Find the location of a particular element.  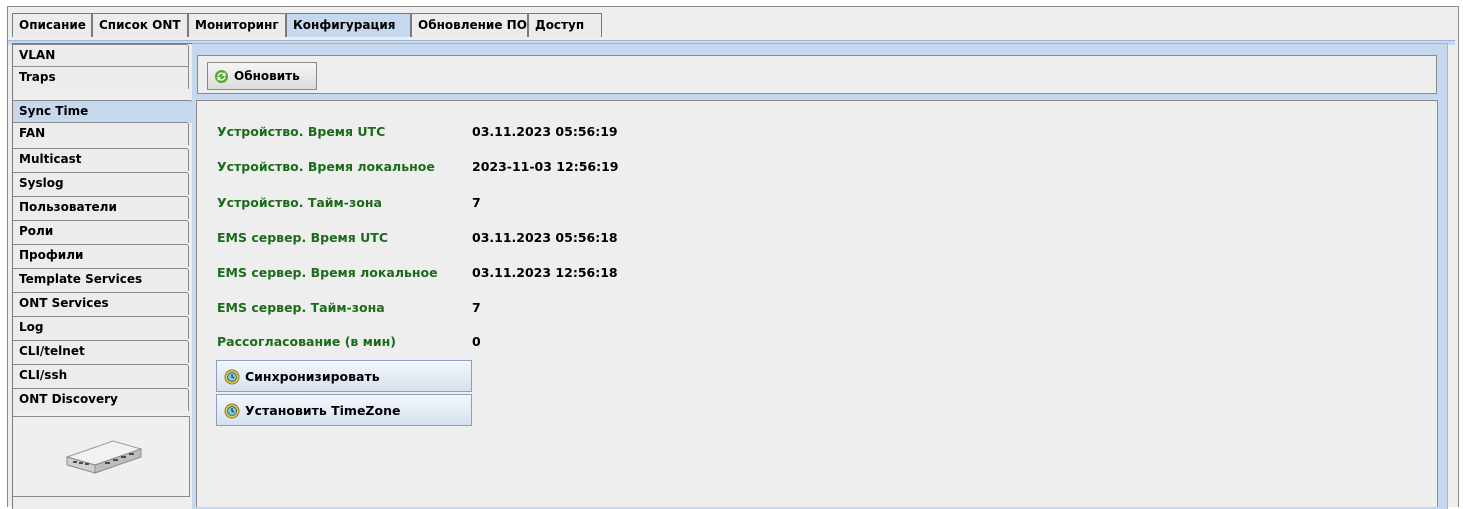

refresh-label: Обновить is located at coordinates (267, 76).